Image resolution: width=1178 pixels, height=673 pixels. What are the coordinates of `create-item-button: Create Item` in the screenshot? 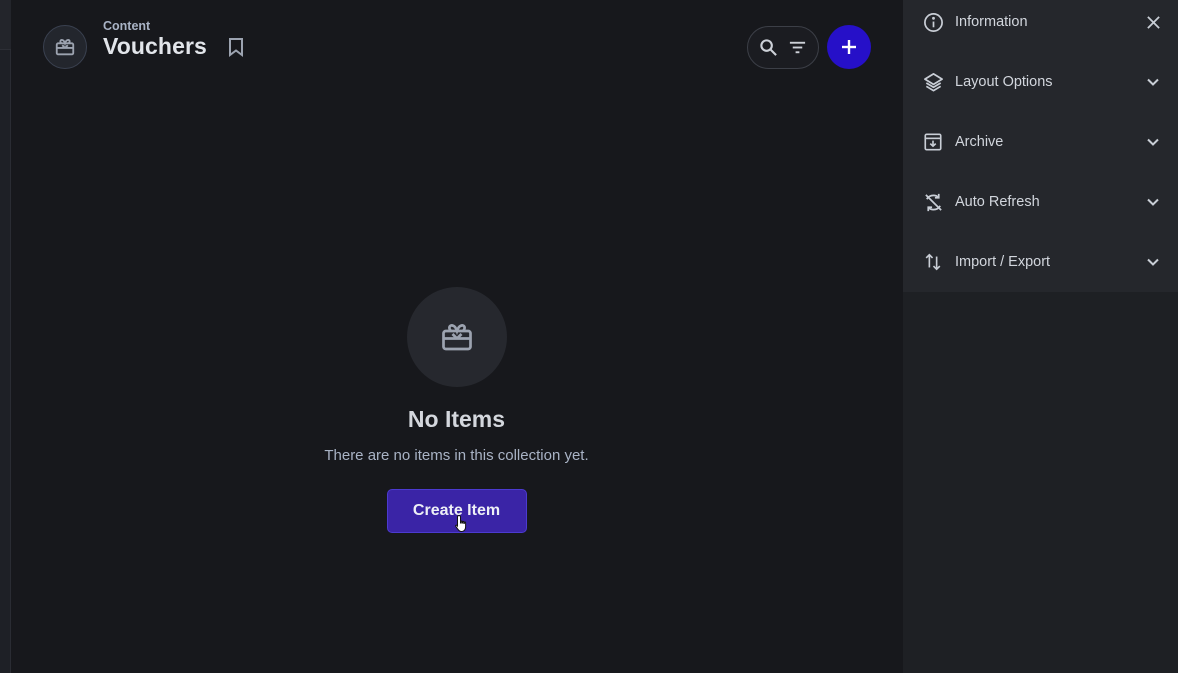 It's located at (456, 511).